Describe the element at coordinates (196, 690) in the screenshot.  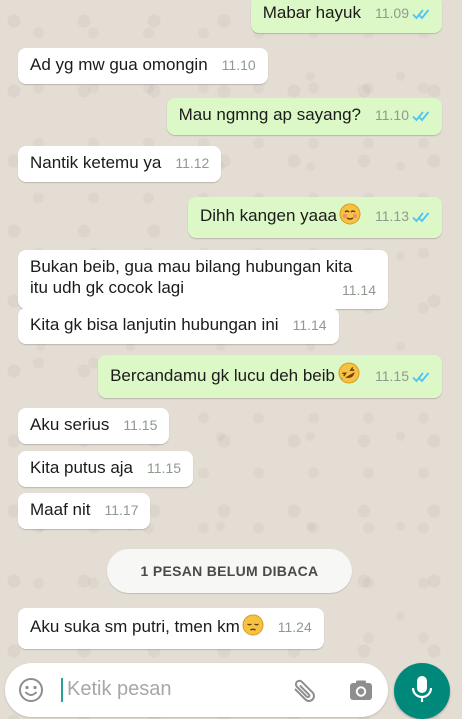
I see `message-composer: Ketik pesan` at that location.